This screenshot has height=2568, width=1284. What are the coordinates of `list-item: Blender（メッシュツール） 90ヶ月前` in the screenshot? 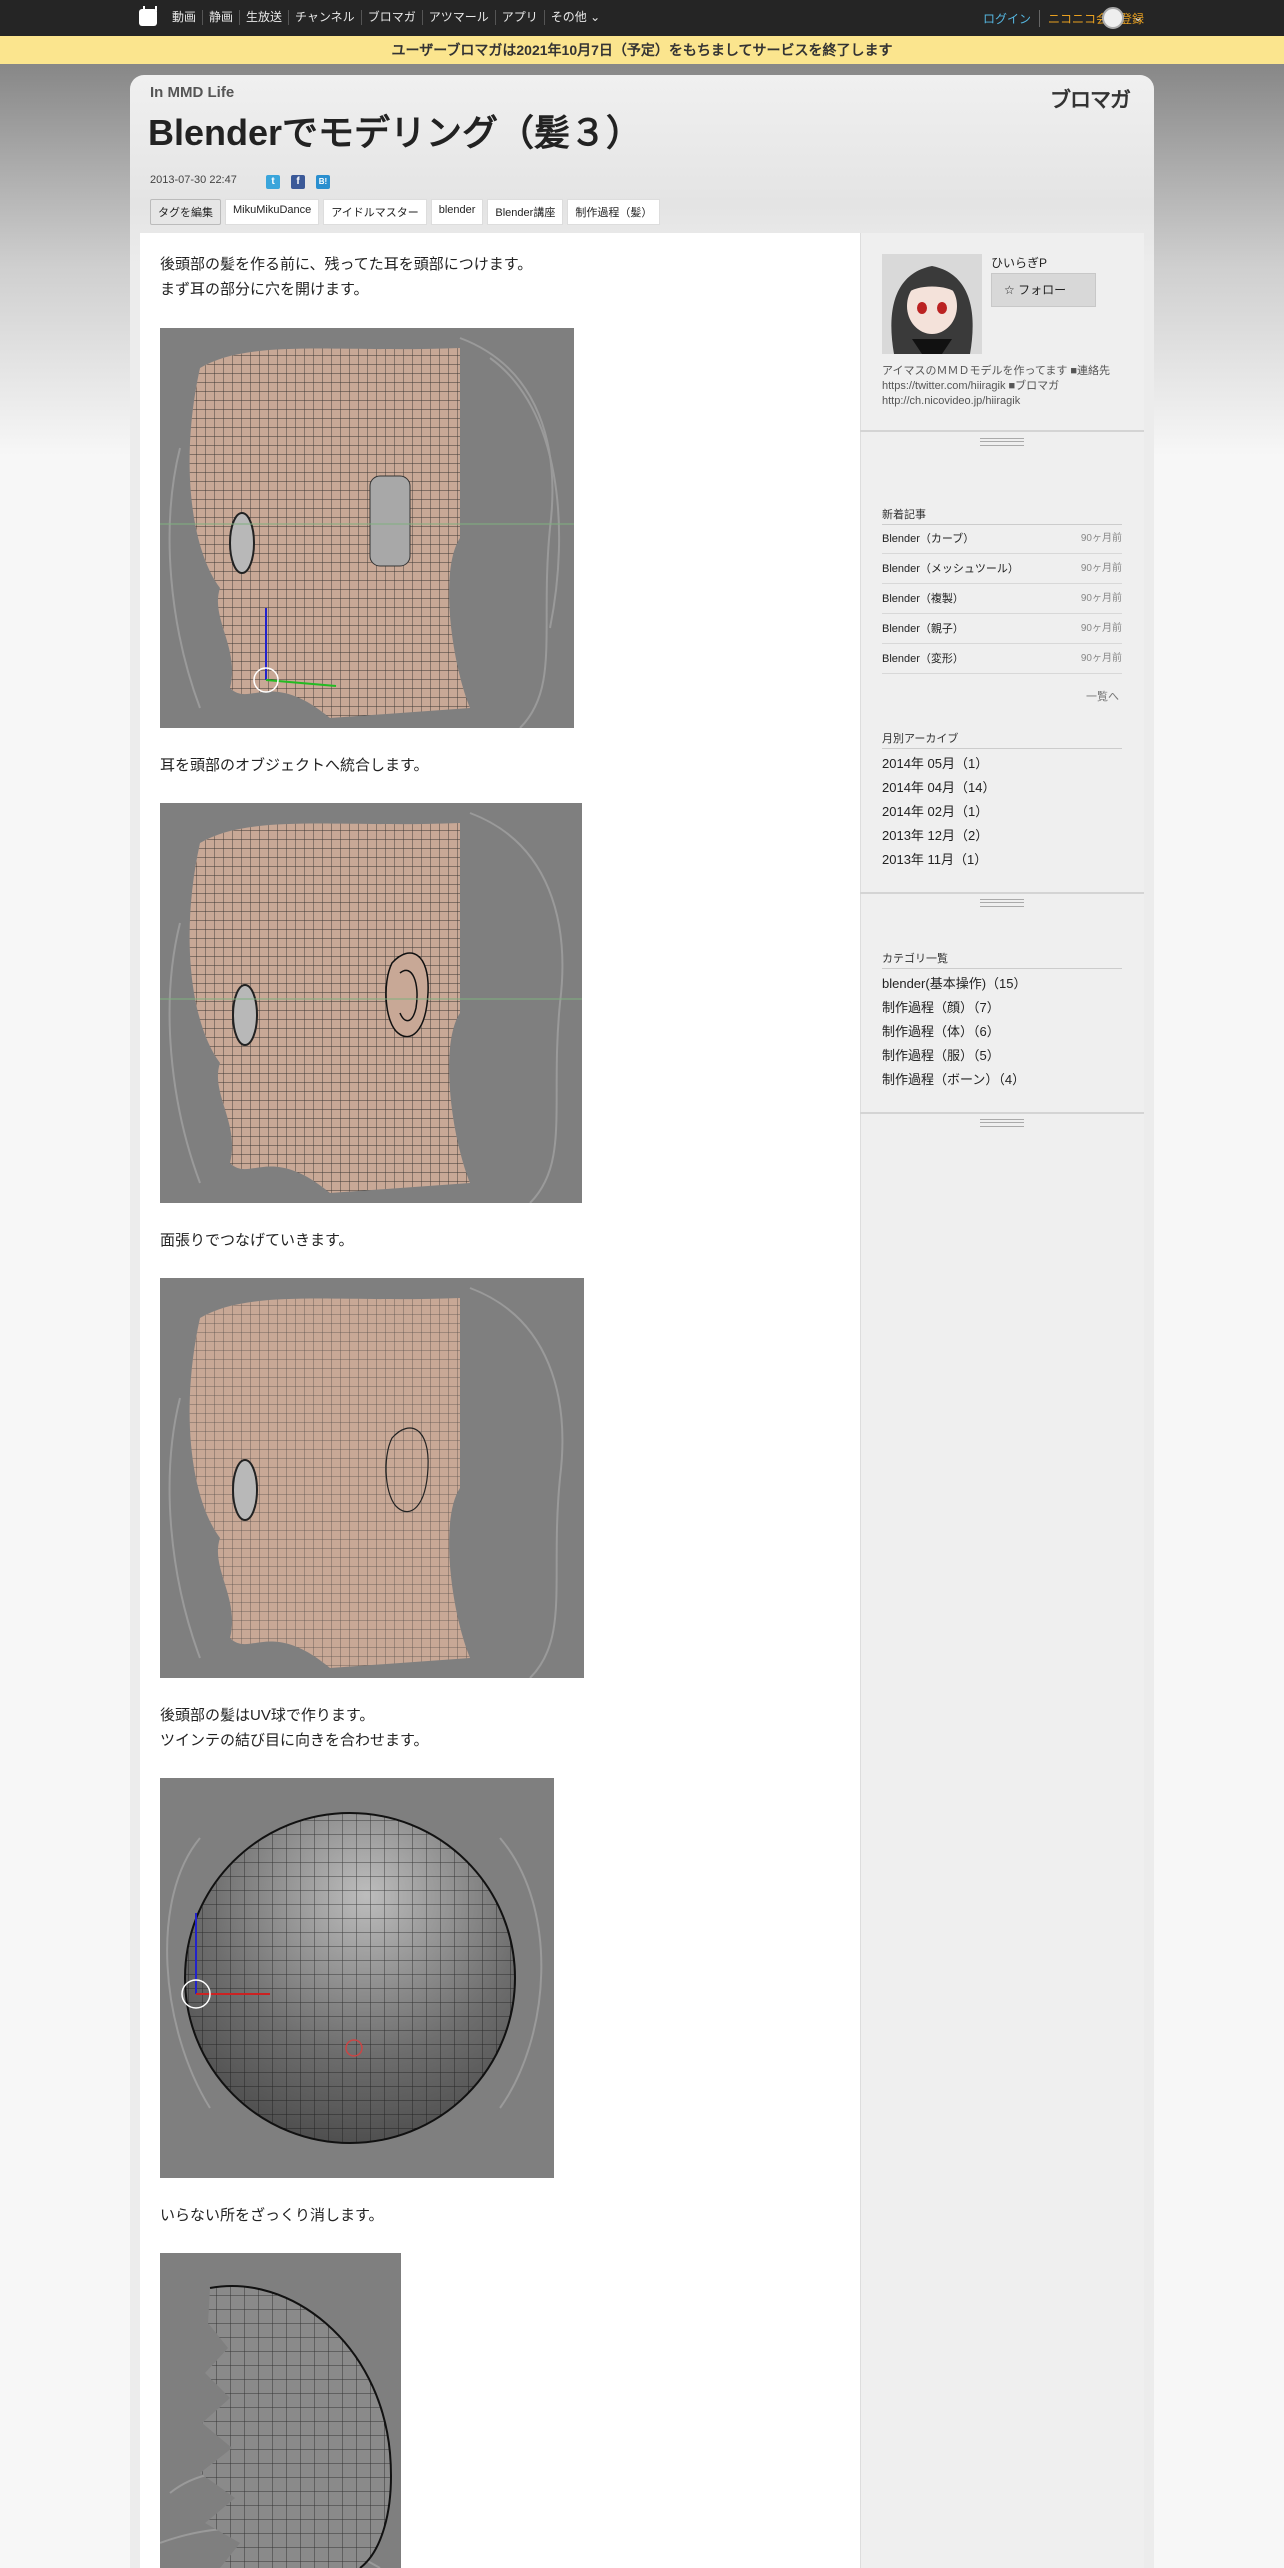 It's located at (1002, 569).